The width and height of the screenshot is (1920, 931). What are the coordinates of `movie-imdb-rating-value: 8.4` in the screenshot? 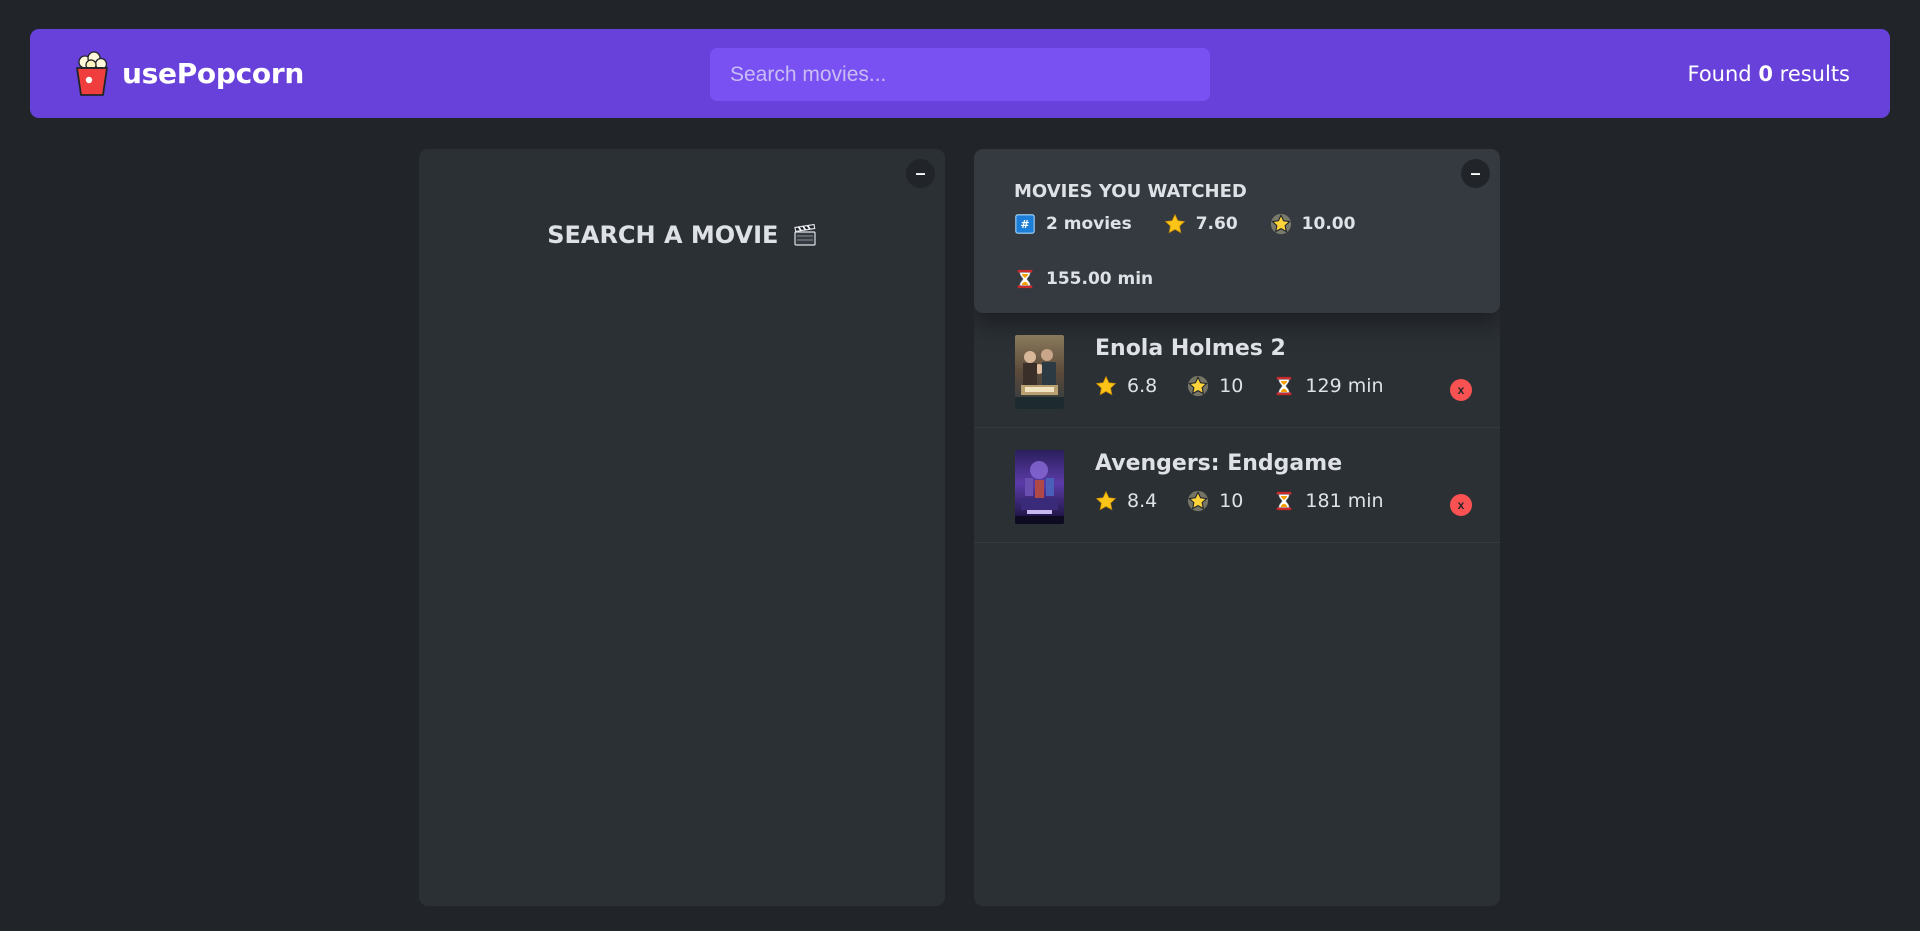 It's located at (1142, 501).